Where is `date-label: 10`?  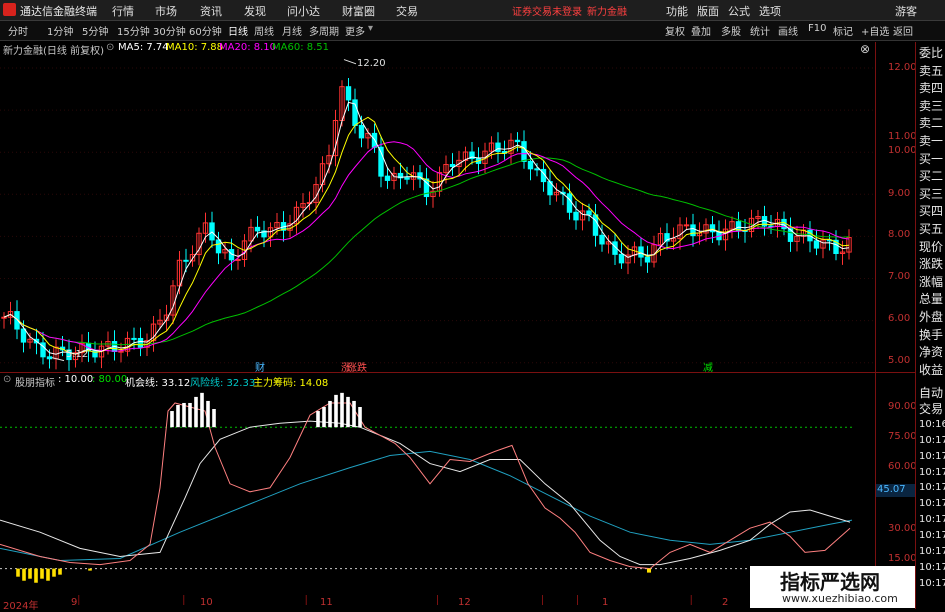 date-label: 10 is located at coordinates (206, 602).